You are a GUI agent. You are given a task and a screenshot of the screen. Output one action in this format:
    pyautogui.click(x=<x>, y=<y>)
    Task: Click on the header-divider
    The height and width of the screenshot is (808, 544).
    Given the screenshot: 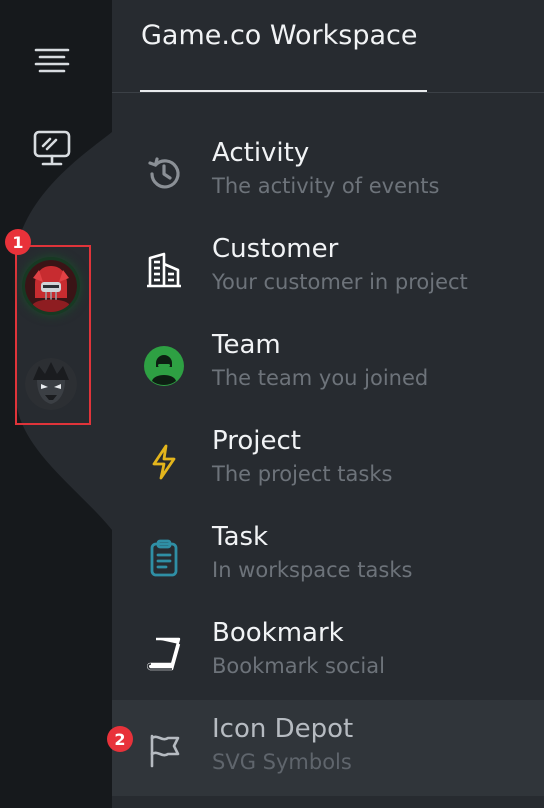 What is the action you would take?
    pyautogui.click(x=328, y=92)
    